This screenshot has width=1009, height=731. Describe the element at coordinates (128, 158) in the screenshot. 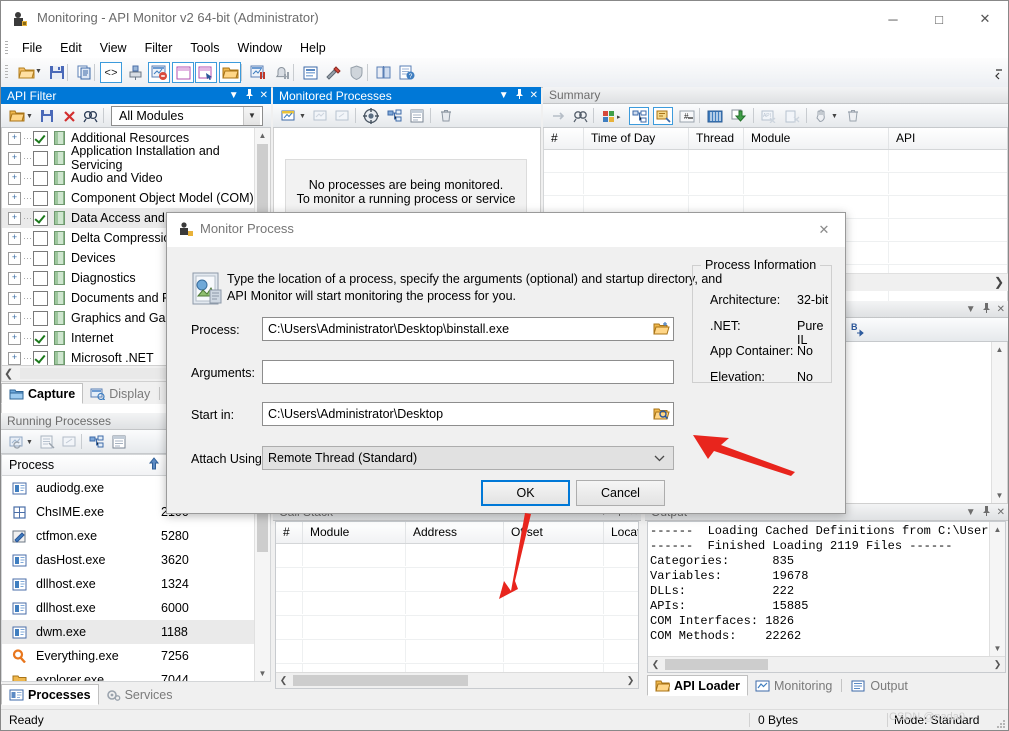

I see `filter-tree-item: + Application Installation and Servicing` at that location.